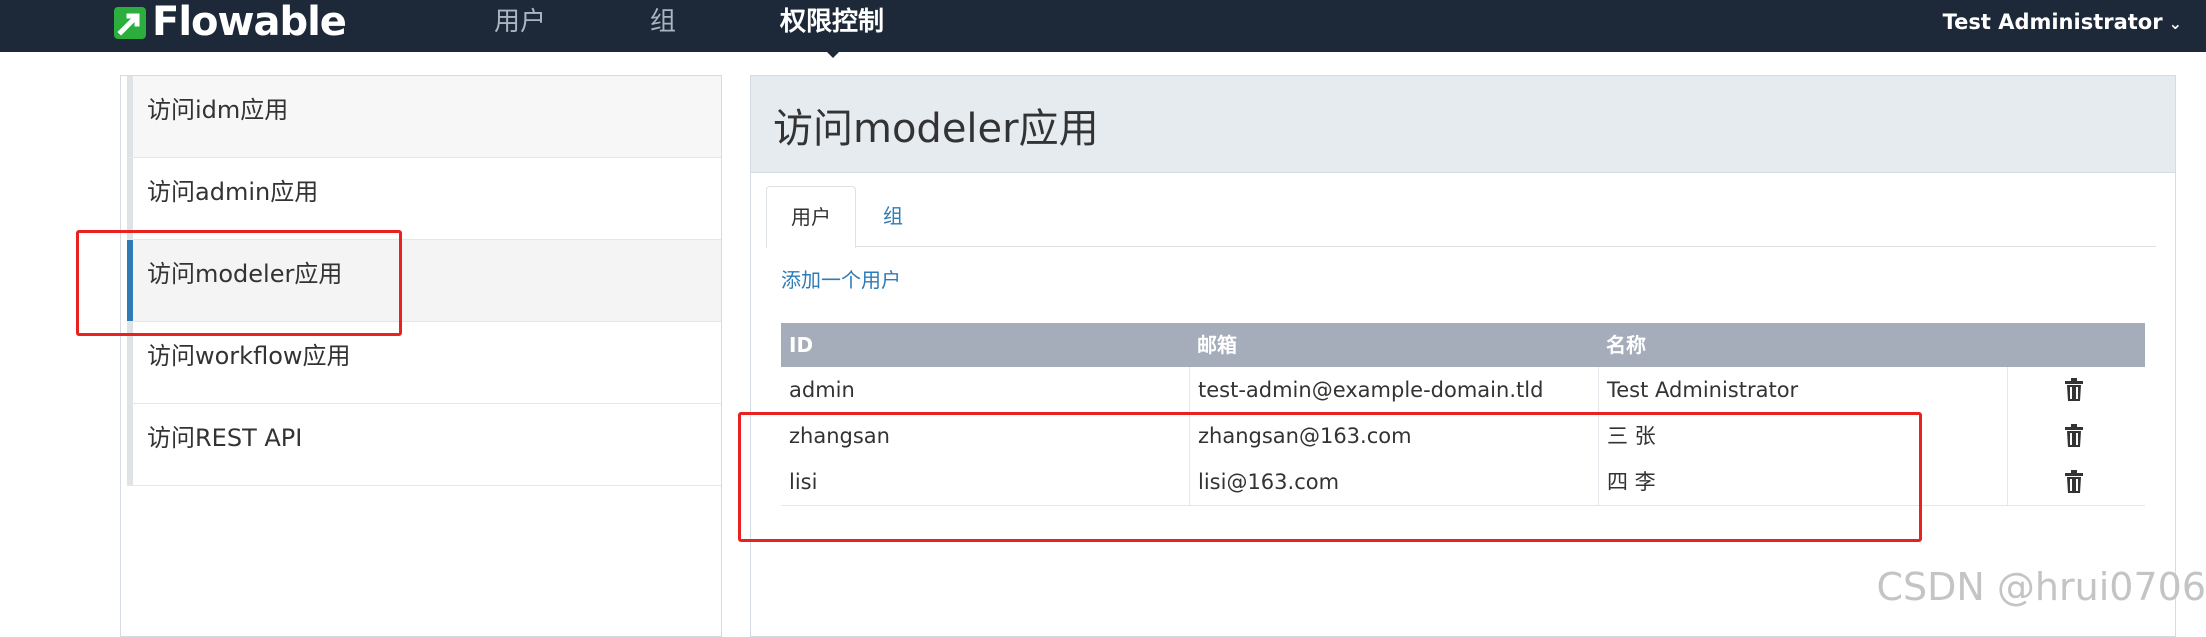  What do you see at coordinates (424, 485) in the screenshot?
I see `divider` at bounding box center [424, 485].